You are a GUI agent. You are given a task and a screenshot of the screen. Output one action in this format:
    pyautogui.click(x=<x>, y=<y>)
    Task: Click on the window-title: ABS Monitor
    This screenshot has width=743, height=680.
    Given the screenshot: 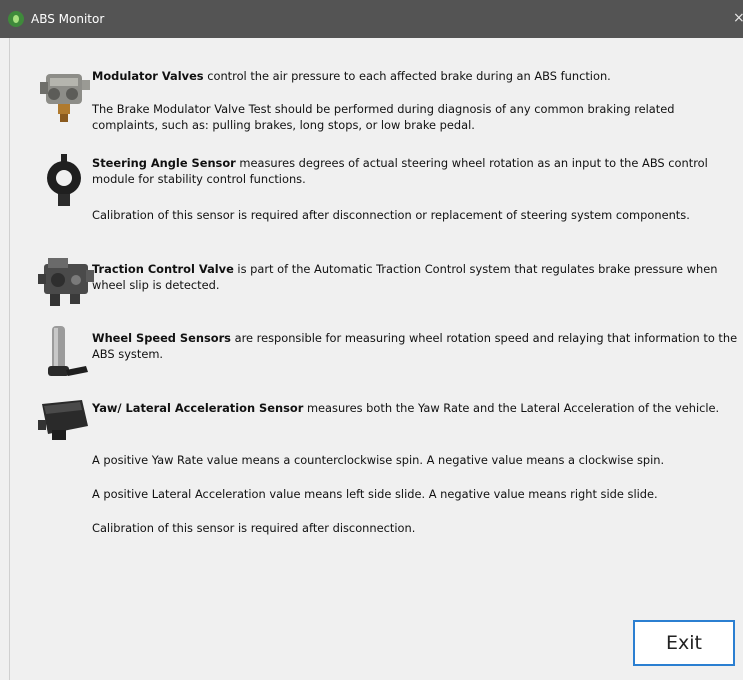 What is the action you would take?
    pyautogui.click(x=68, y=19)
    